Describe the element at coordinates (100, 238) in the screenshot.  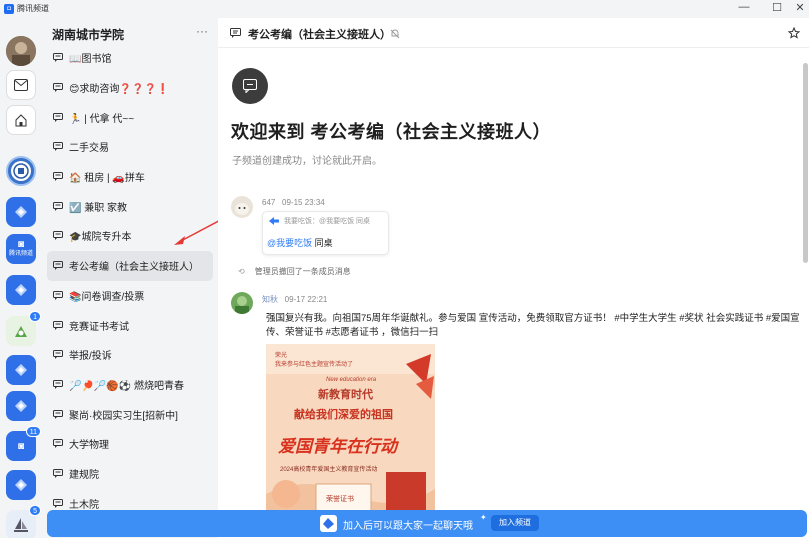
I see `channel-label: 🎓城院专升本` at that location.